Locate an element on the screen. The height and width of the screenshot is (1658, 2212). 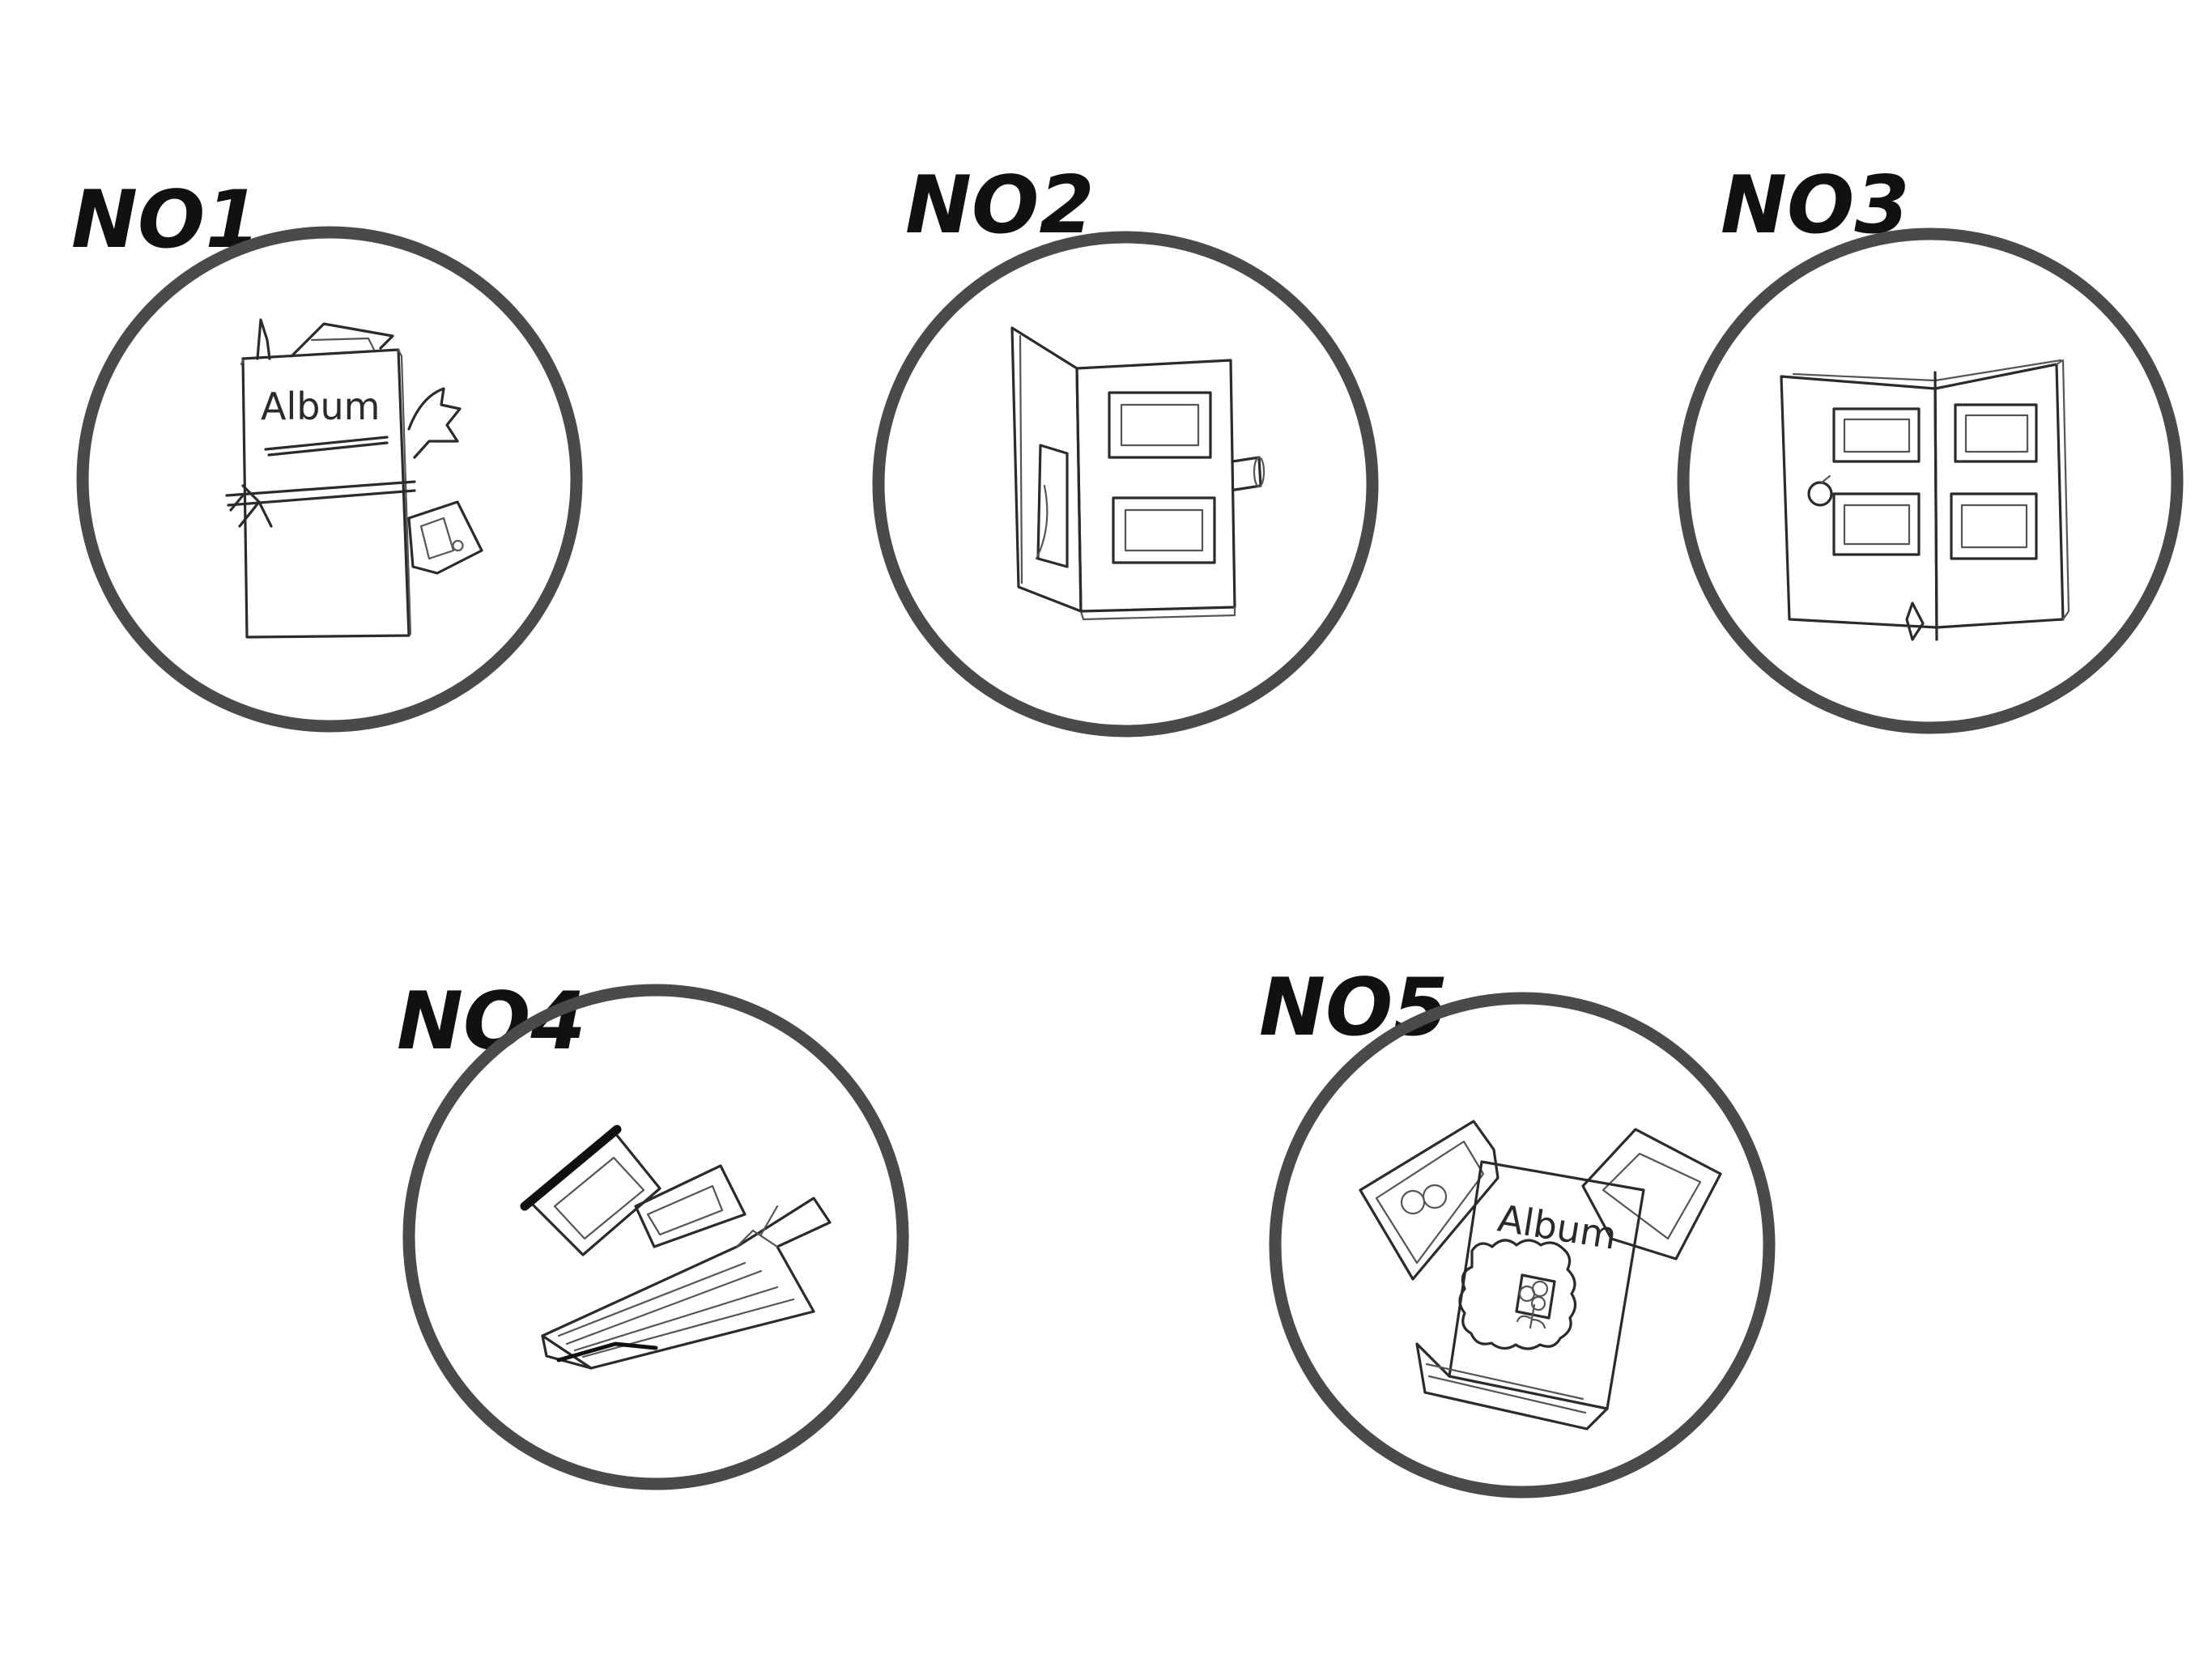
sketch-circle-no5 is located at coordinates (1523, 1245).